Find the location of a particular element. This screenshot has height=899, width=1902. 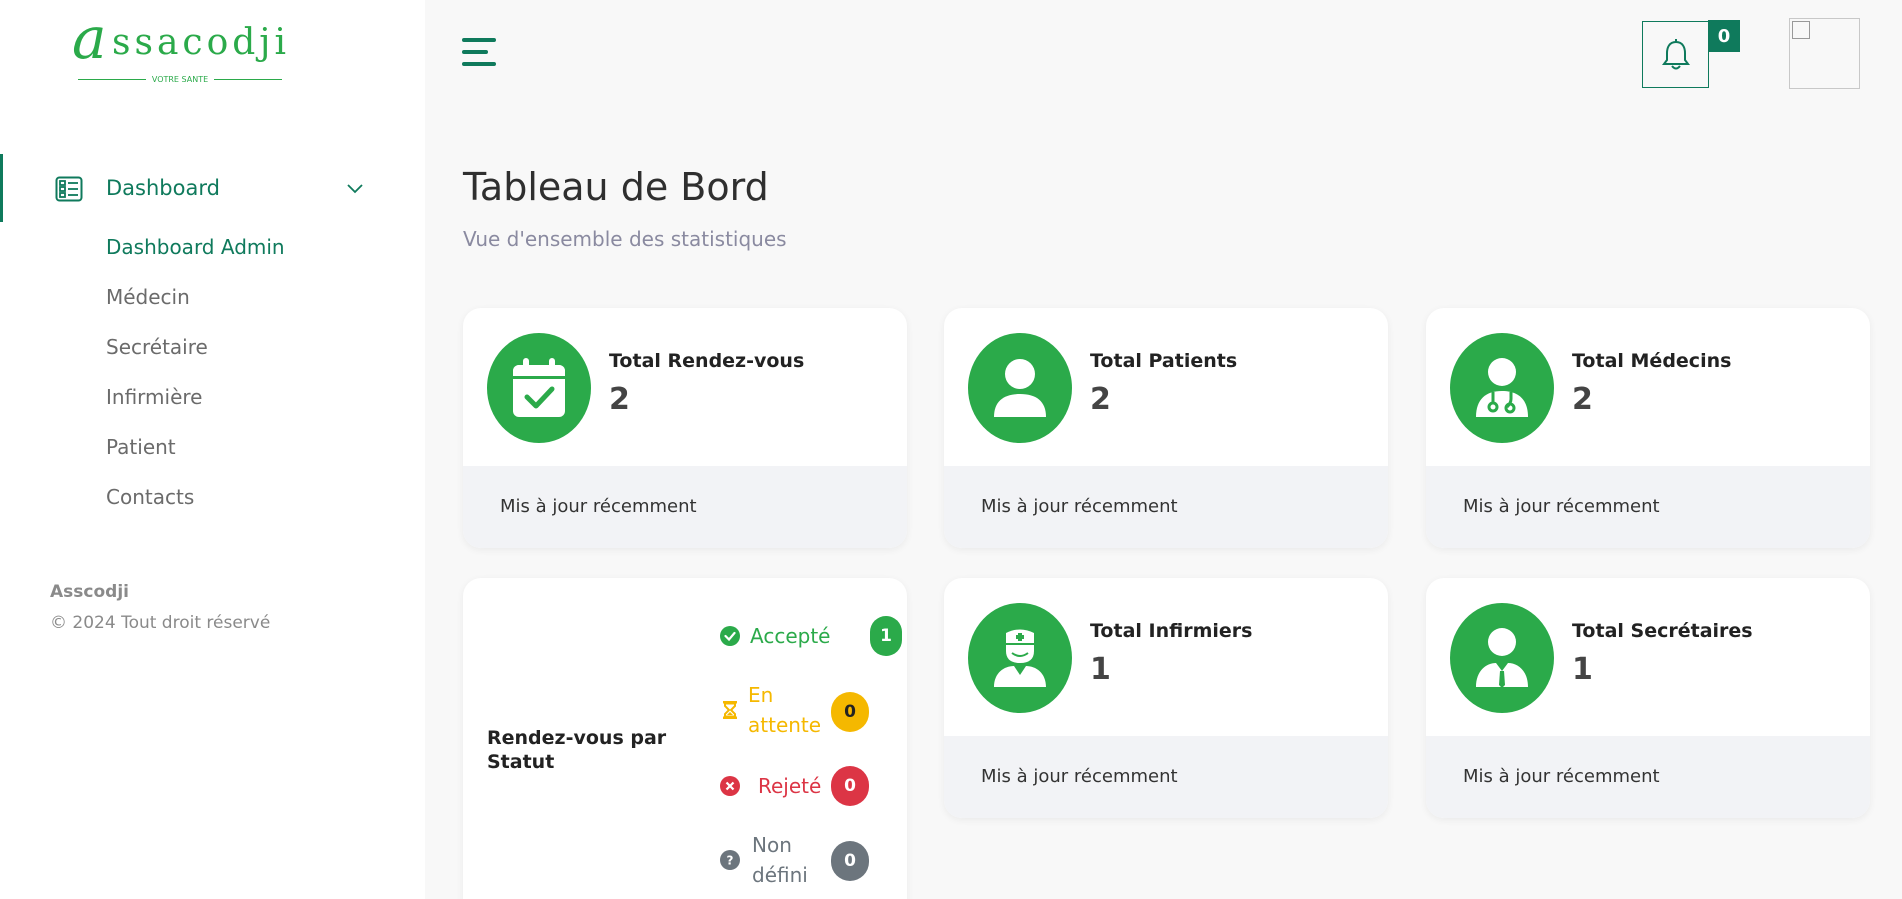

status-row-rejected: Rejeté is located at coordinates (770, 786).